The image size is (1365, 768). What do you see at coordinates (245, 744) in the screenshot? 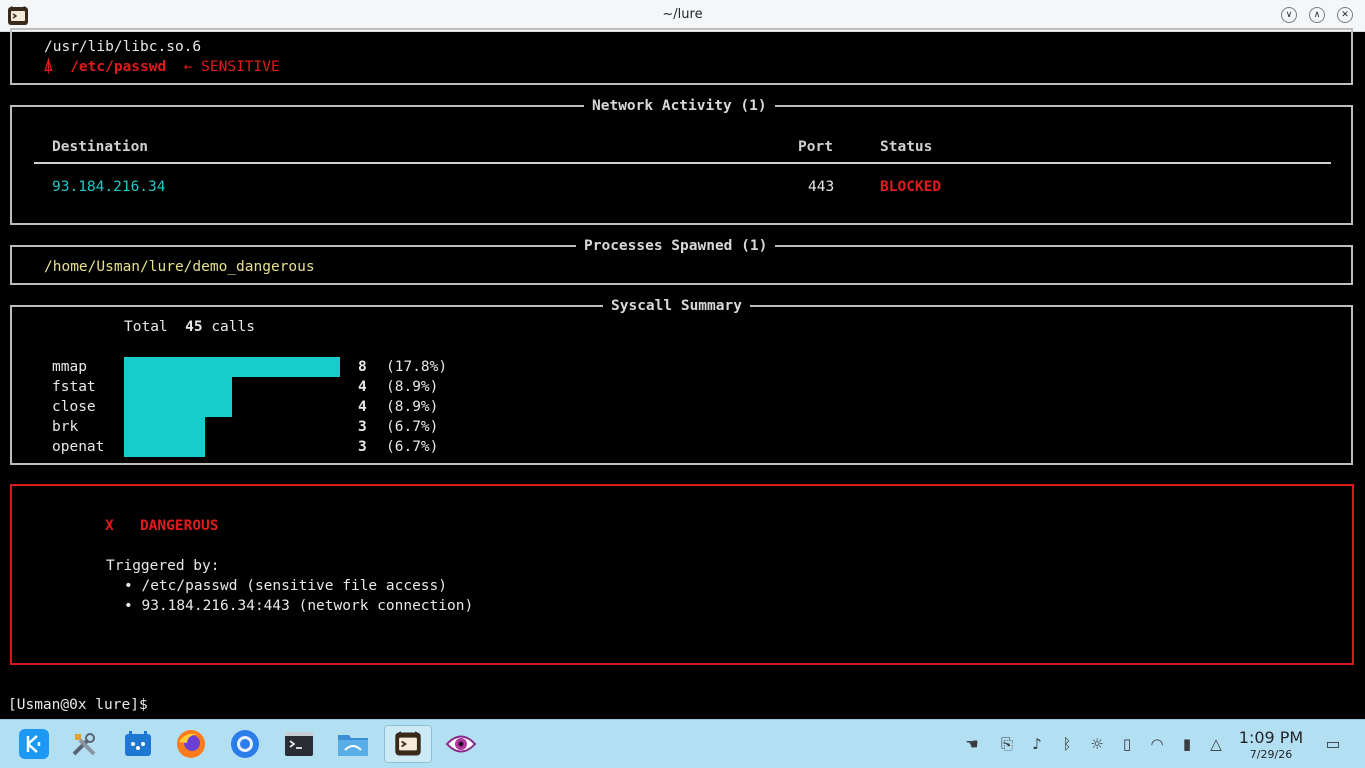
I see `chrome-icon` at bounding box center [245, 744].